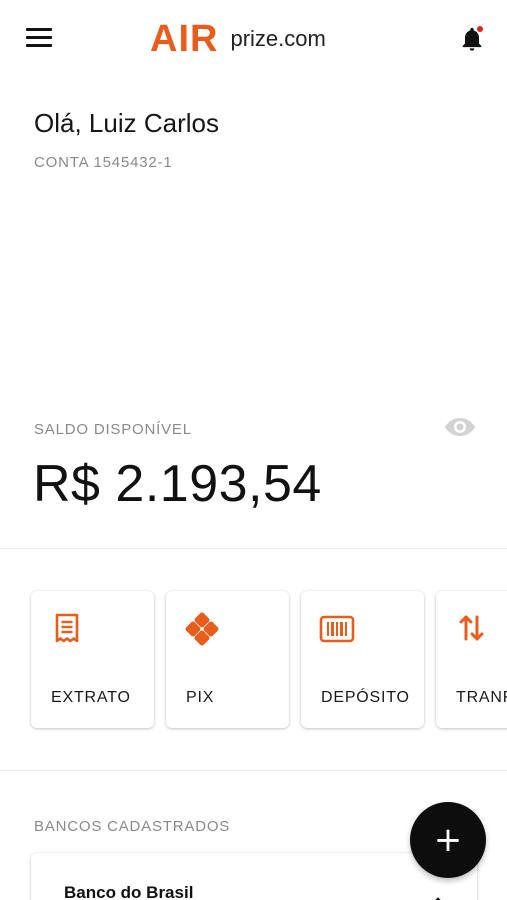 This screenshot has height=900, width=507. I want to click on eye-icon, so click(460, 427).